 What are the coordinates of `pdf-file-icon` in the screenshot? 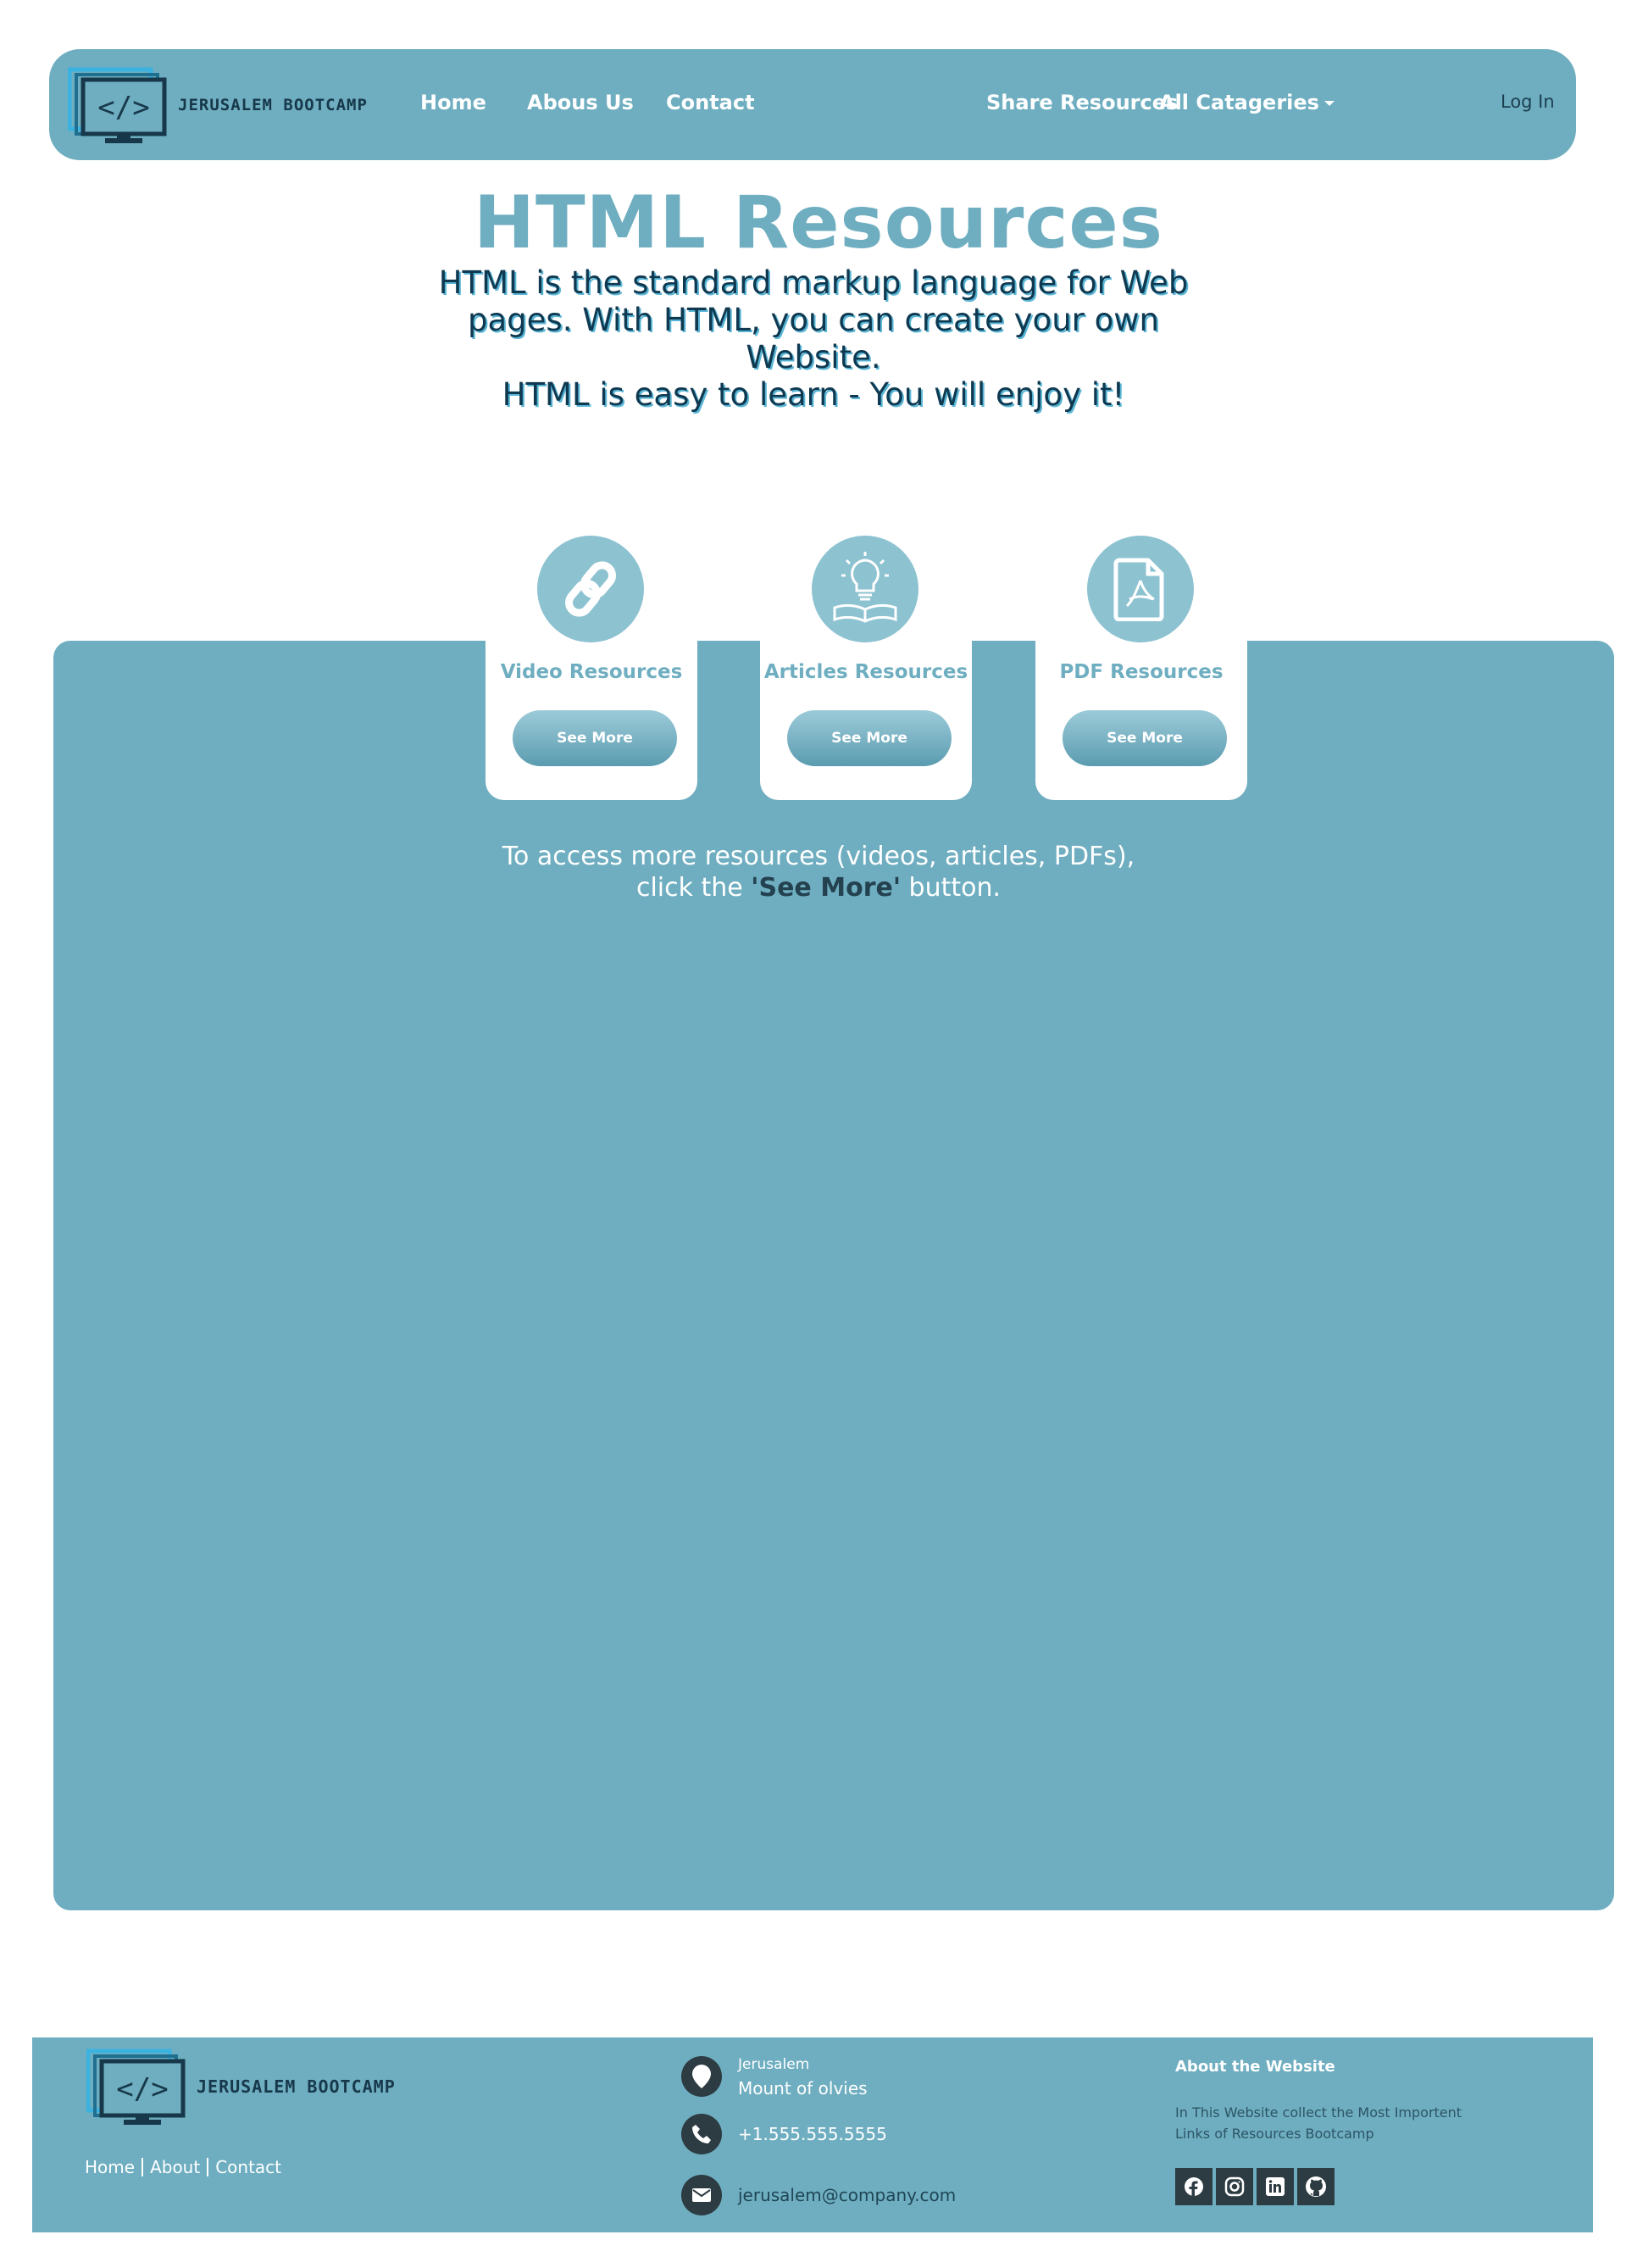 It's located at (1140, 589).